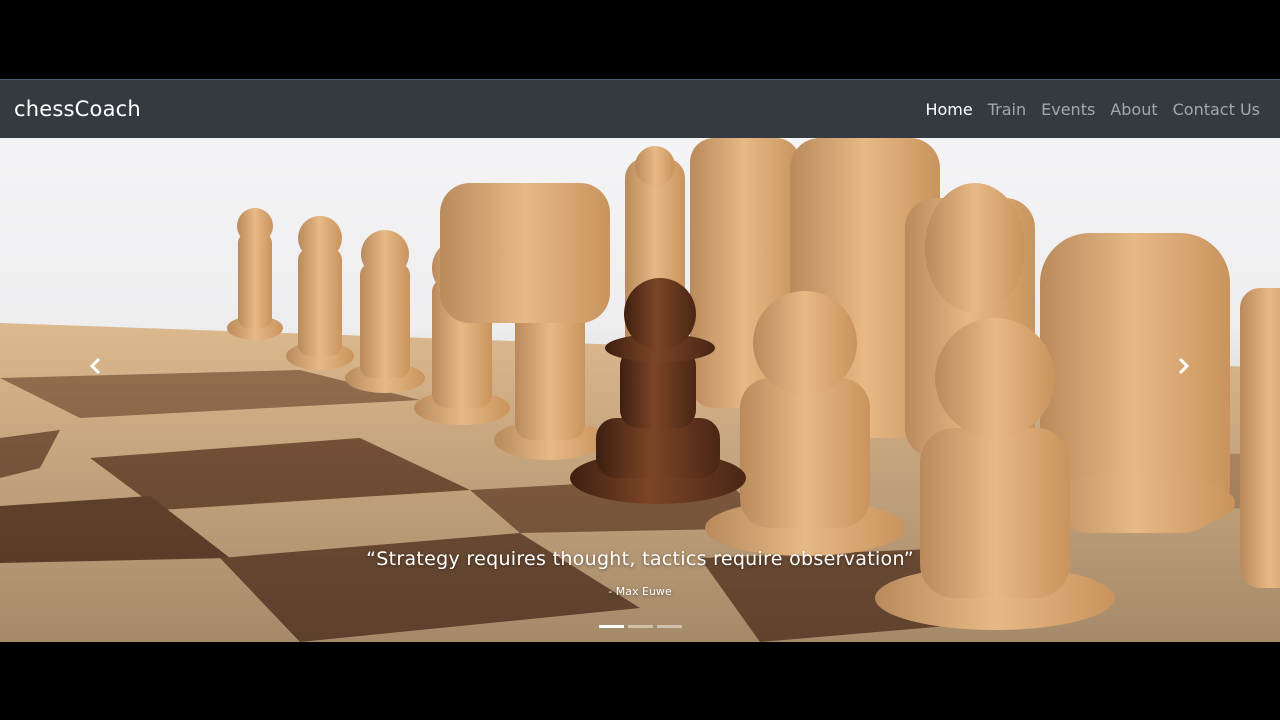 The image size is (1280, 720). Describe the element at coordinates (1068, 109) in the screenshot. I see `nav-link-events: Events` at that location.